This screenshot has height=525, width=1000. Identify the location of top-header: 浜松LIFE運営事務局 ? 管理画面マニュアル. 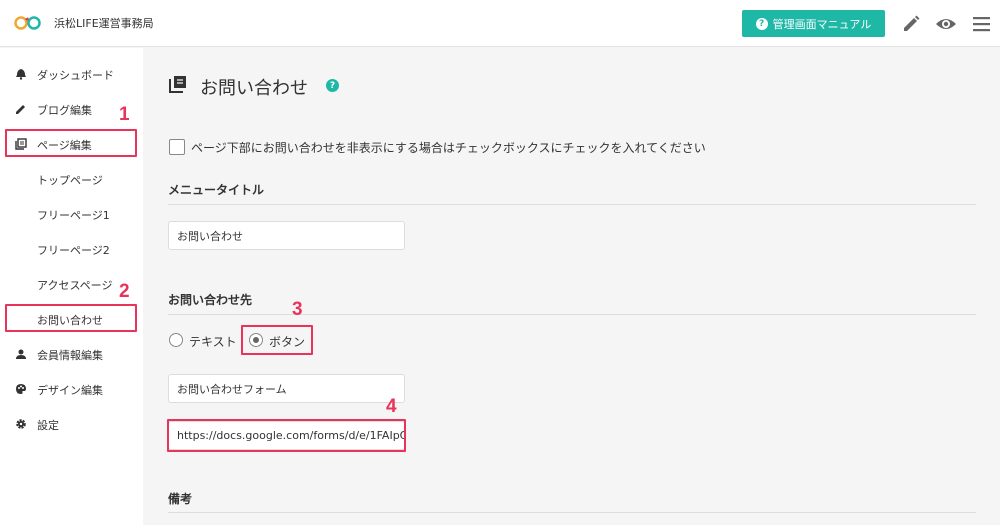
(500, 23).